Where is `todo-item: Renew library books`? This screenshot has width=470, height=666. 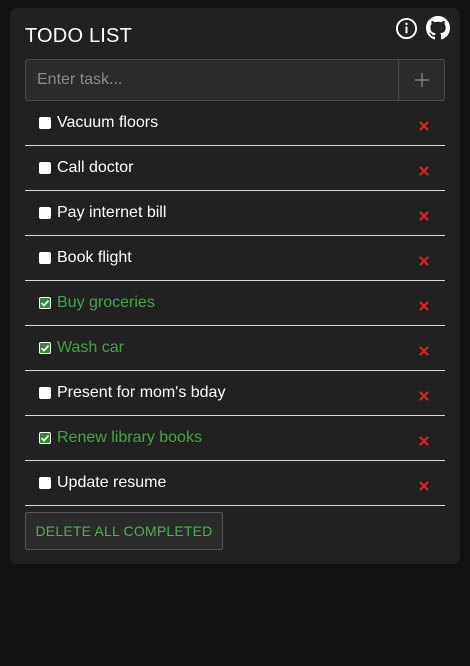
todo-item: Renew library books is located at coordinates (235, 438).